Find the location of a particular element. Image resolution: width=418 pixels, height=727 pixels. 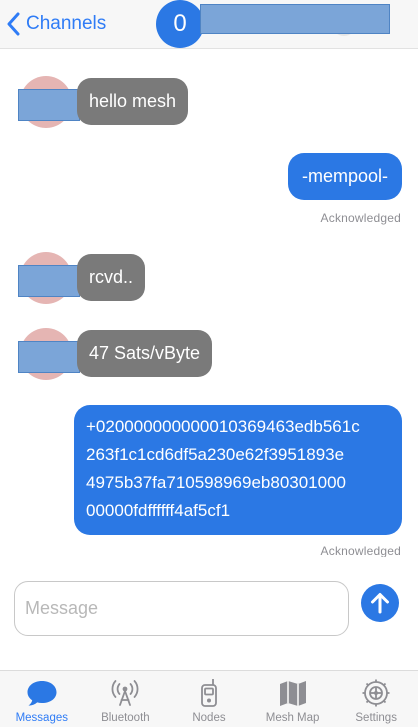

back-button-label: Channels is located at coordinates (66, 23).